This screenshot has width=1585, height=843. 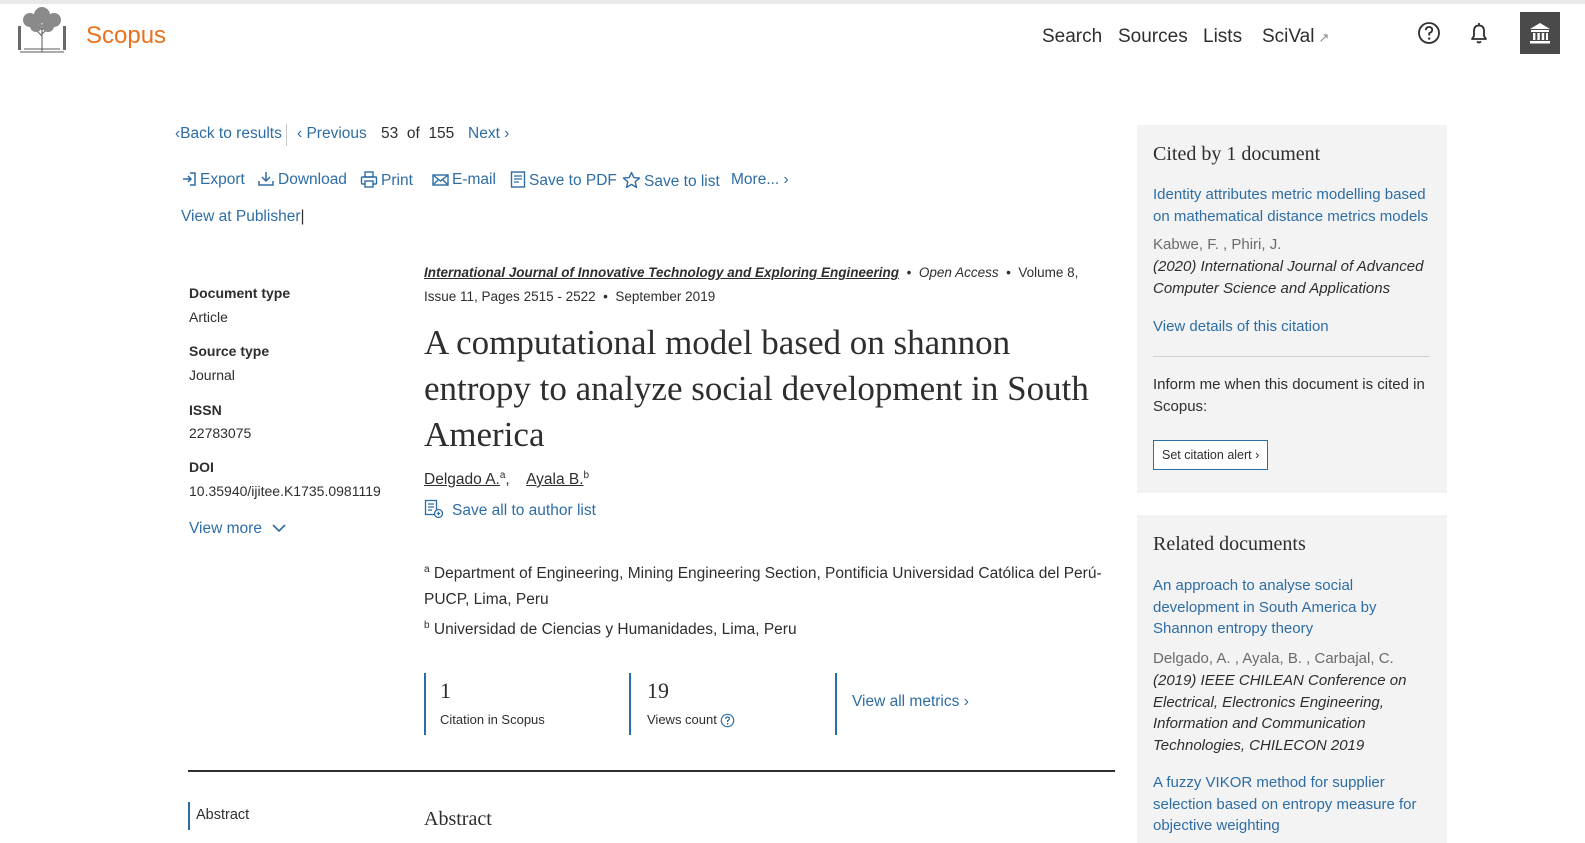 I want to click on source-type-label: Source type, so click(x=229, y=351).